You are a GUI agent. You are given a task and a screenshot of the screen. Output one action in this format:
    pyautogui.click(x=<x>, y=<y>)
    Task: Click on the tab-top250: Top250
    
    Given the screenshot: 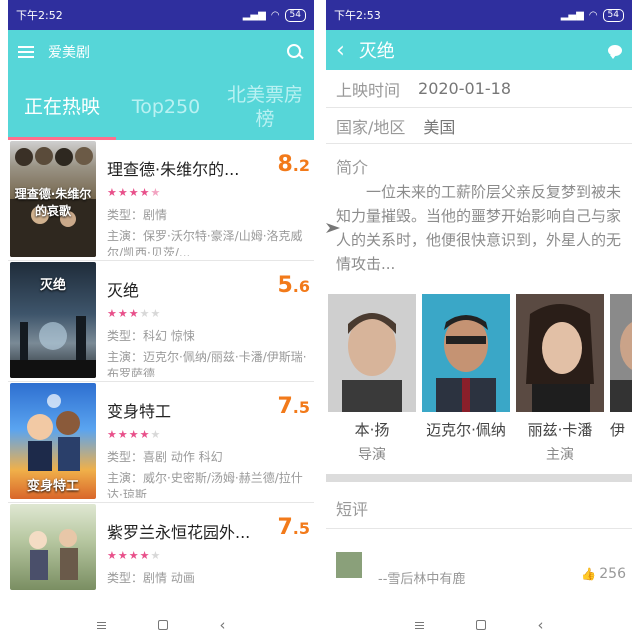 What is the action you would take?
    pyautogui.click(x=166, y=107)
    